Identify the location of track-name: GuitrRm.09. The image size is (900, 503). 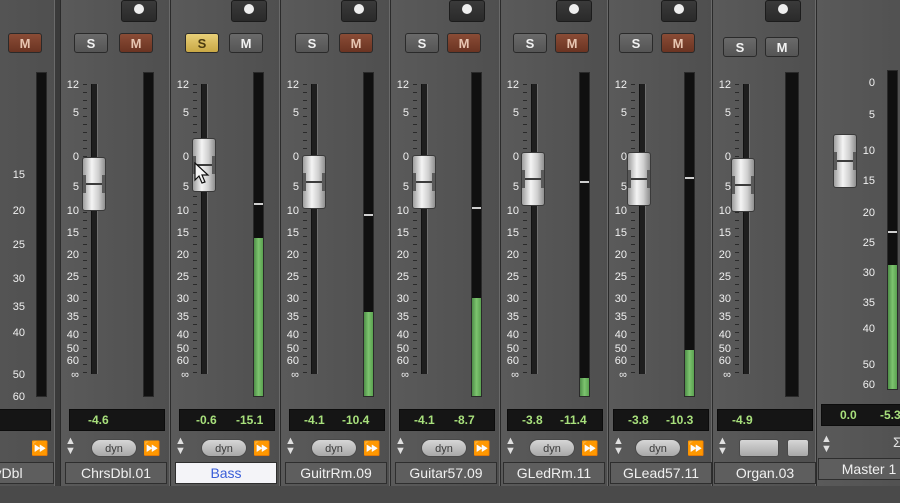
(336, 473).